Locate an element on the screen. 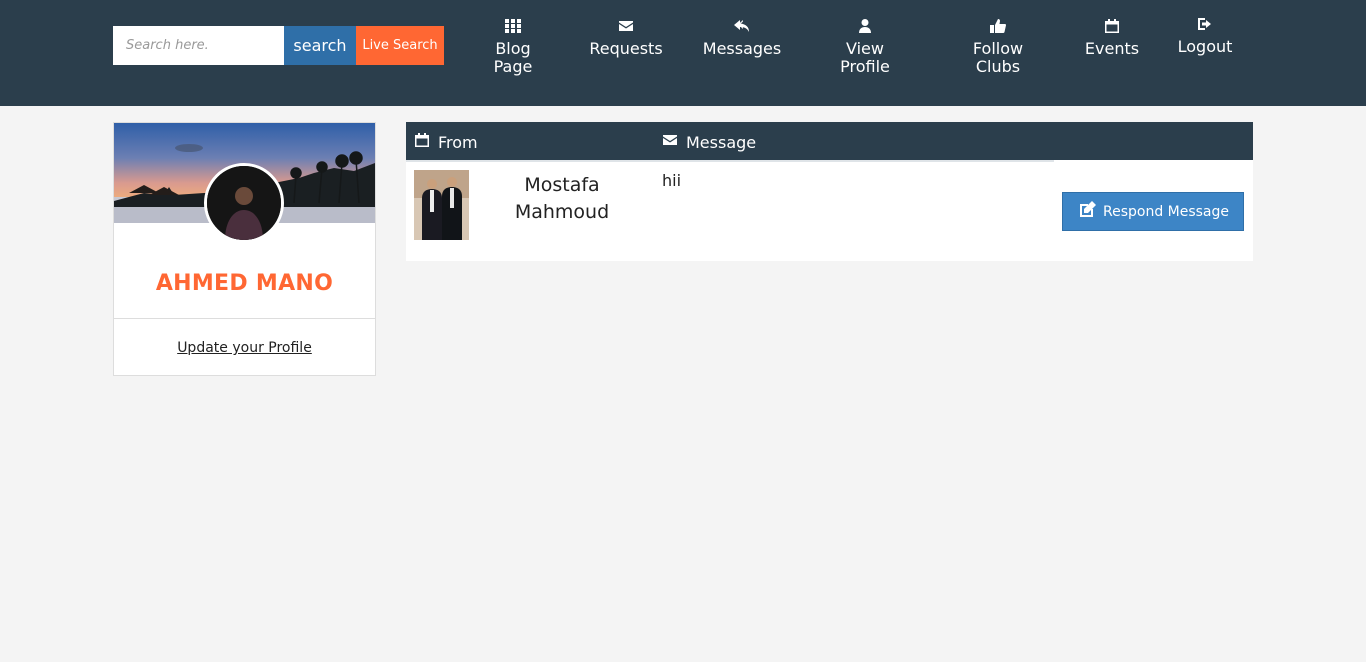 The height and width of the screenshot is (662, 1366). header-underline is located at coordinates (730, 161).